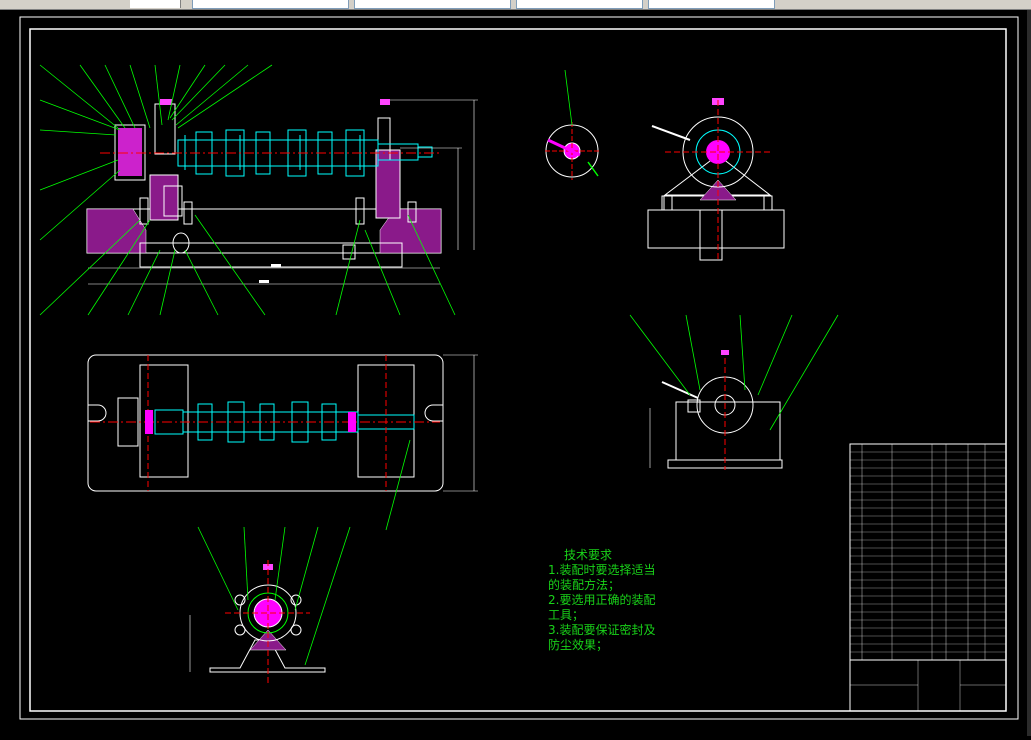 This screenshot has width=1031, height=740. What do you see at coordinates (566, 615) in the screenshot?
I see `tech-req-line-4: 工具；` at bounding box center [566, 615].